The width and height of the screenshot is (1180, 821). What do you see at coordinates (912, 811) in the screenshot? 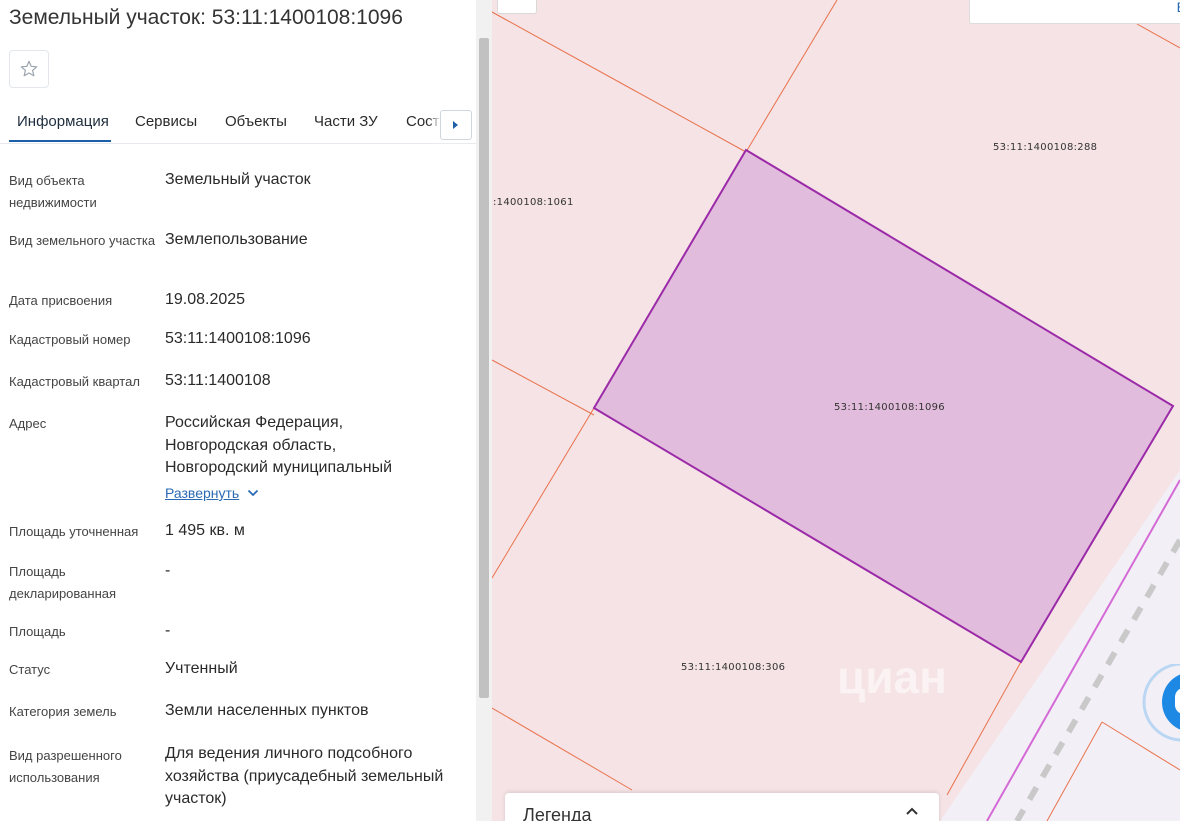
I see `chevron-up-icon` at bounding box center [912, 811].